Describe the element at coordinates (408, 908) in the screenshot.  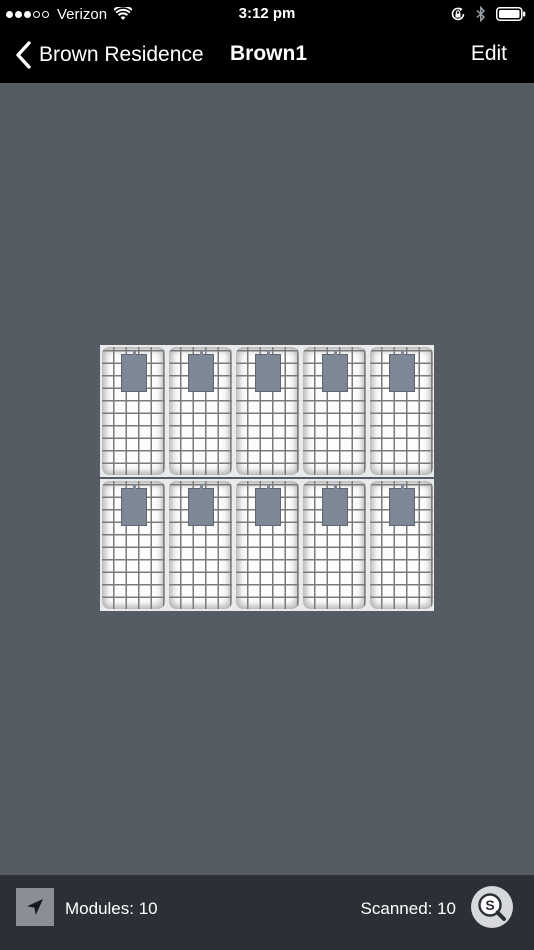
I see `scanned-count: Scanned: 10` at that location.